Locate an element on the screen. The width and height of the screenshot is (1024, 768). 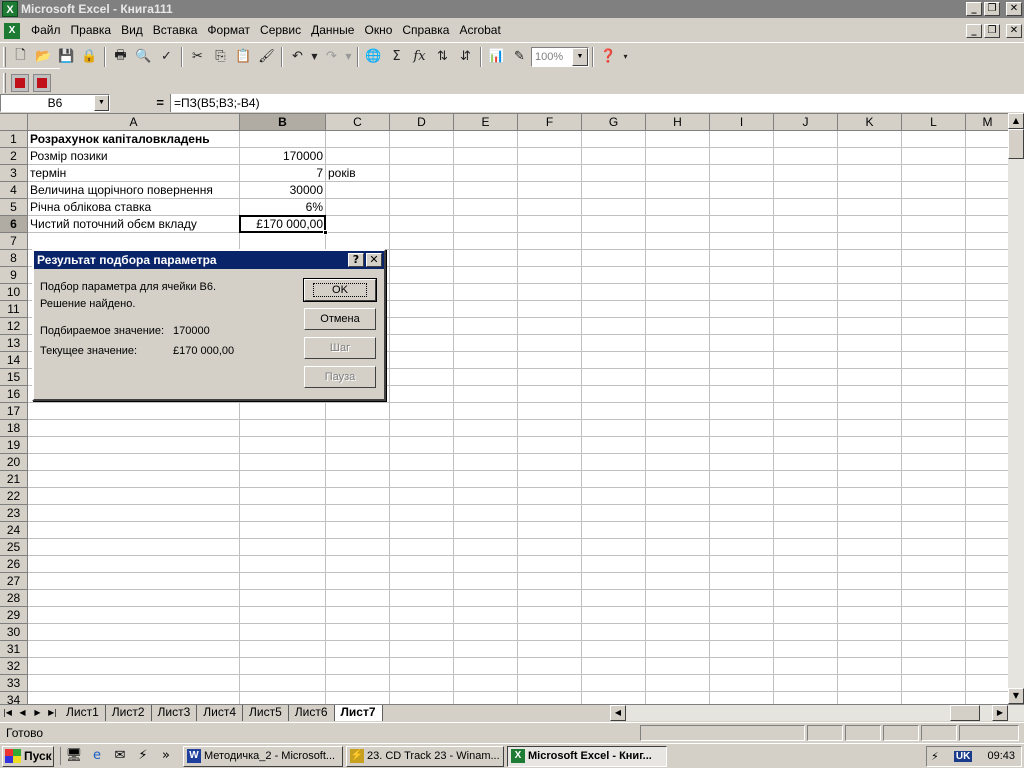
menu-window: Окно is located at coordinates (378, 30).